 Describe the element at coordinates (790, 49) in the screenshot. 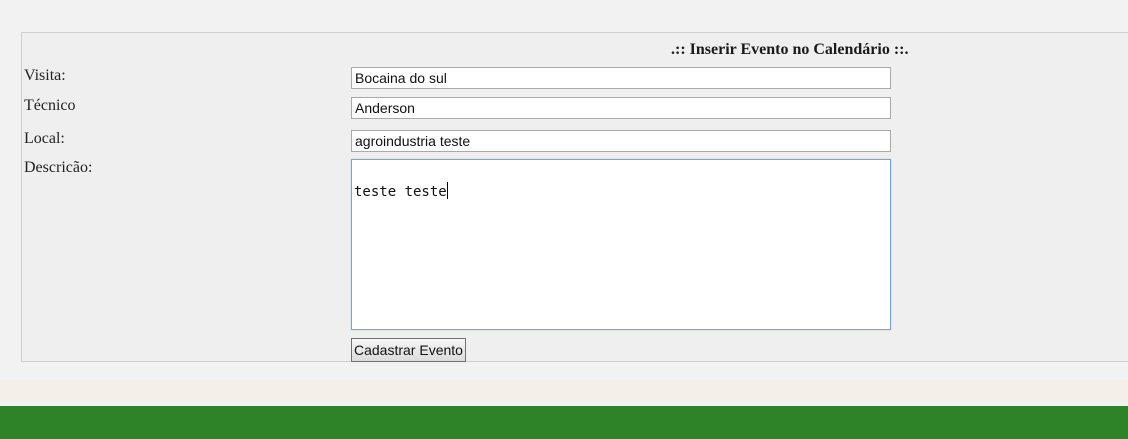

I see `form-title: .:: Inserir Evento no Calendário ::.` at that location.